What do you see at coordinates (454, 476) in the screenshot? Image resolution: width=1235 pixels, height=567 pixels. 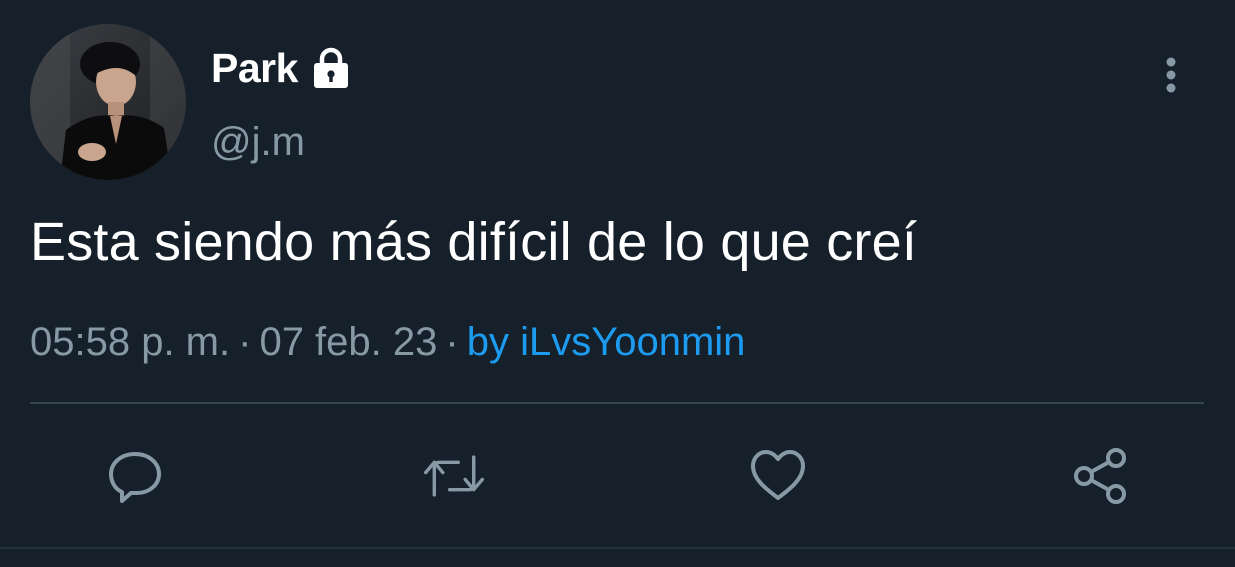 I see `retweet-icon` at bounding box center [454, 476].